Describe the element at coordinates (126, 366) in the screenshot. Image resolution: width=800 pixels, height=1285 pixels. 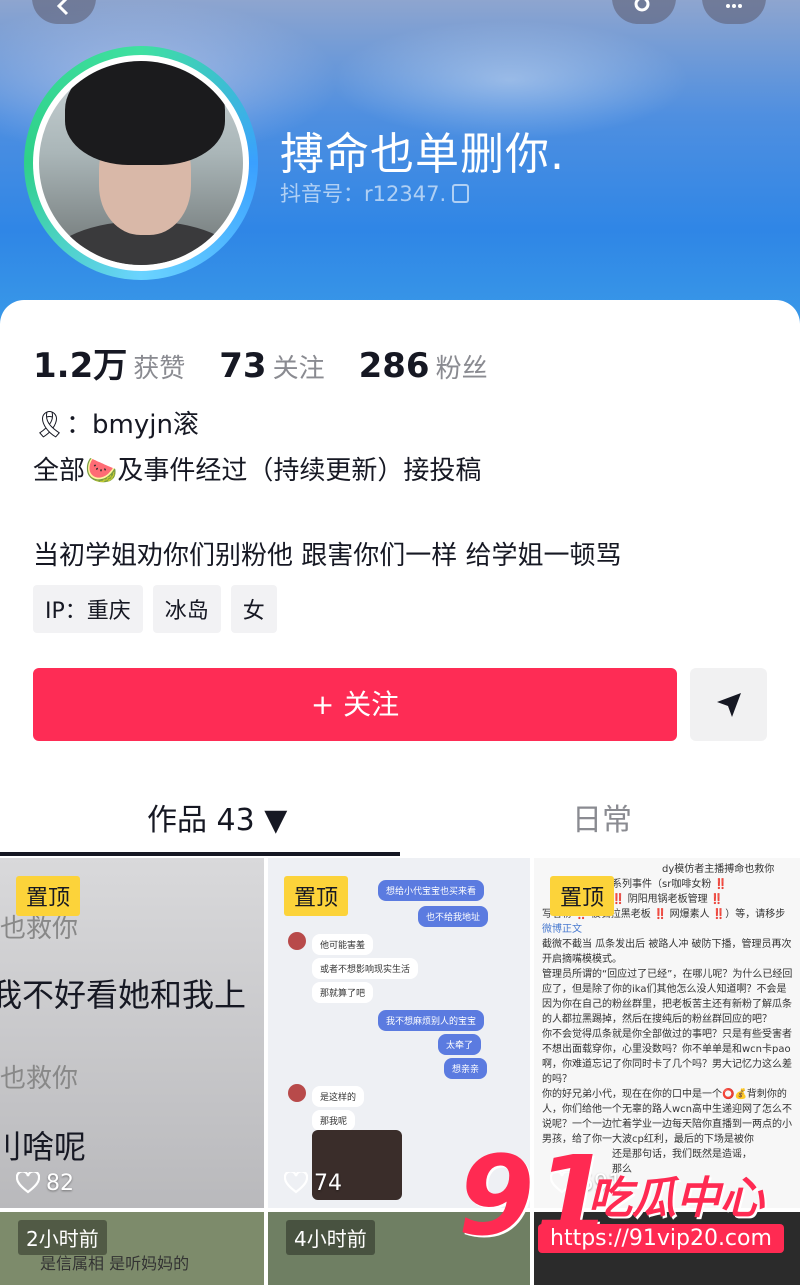
I see `likes-count: 1.2万 获赞` at that location.